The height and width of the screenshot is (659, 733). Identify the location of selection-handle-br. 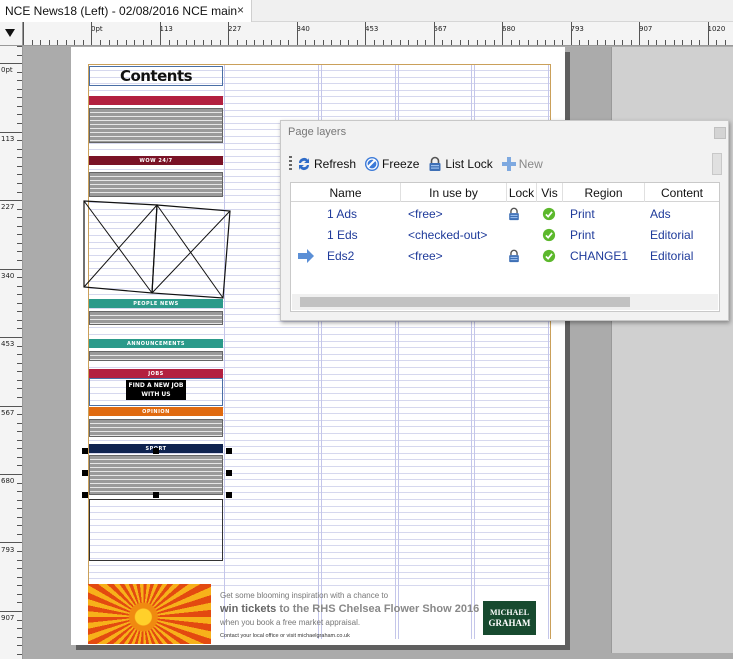
(229, 495).